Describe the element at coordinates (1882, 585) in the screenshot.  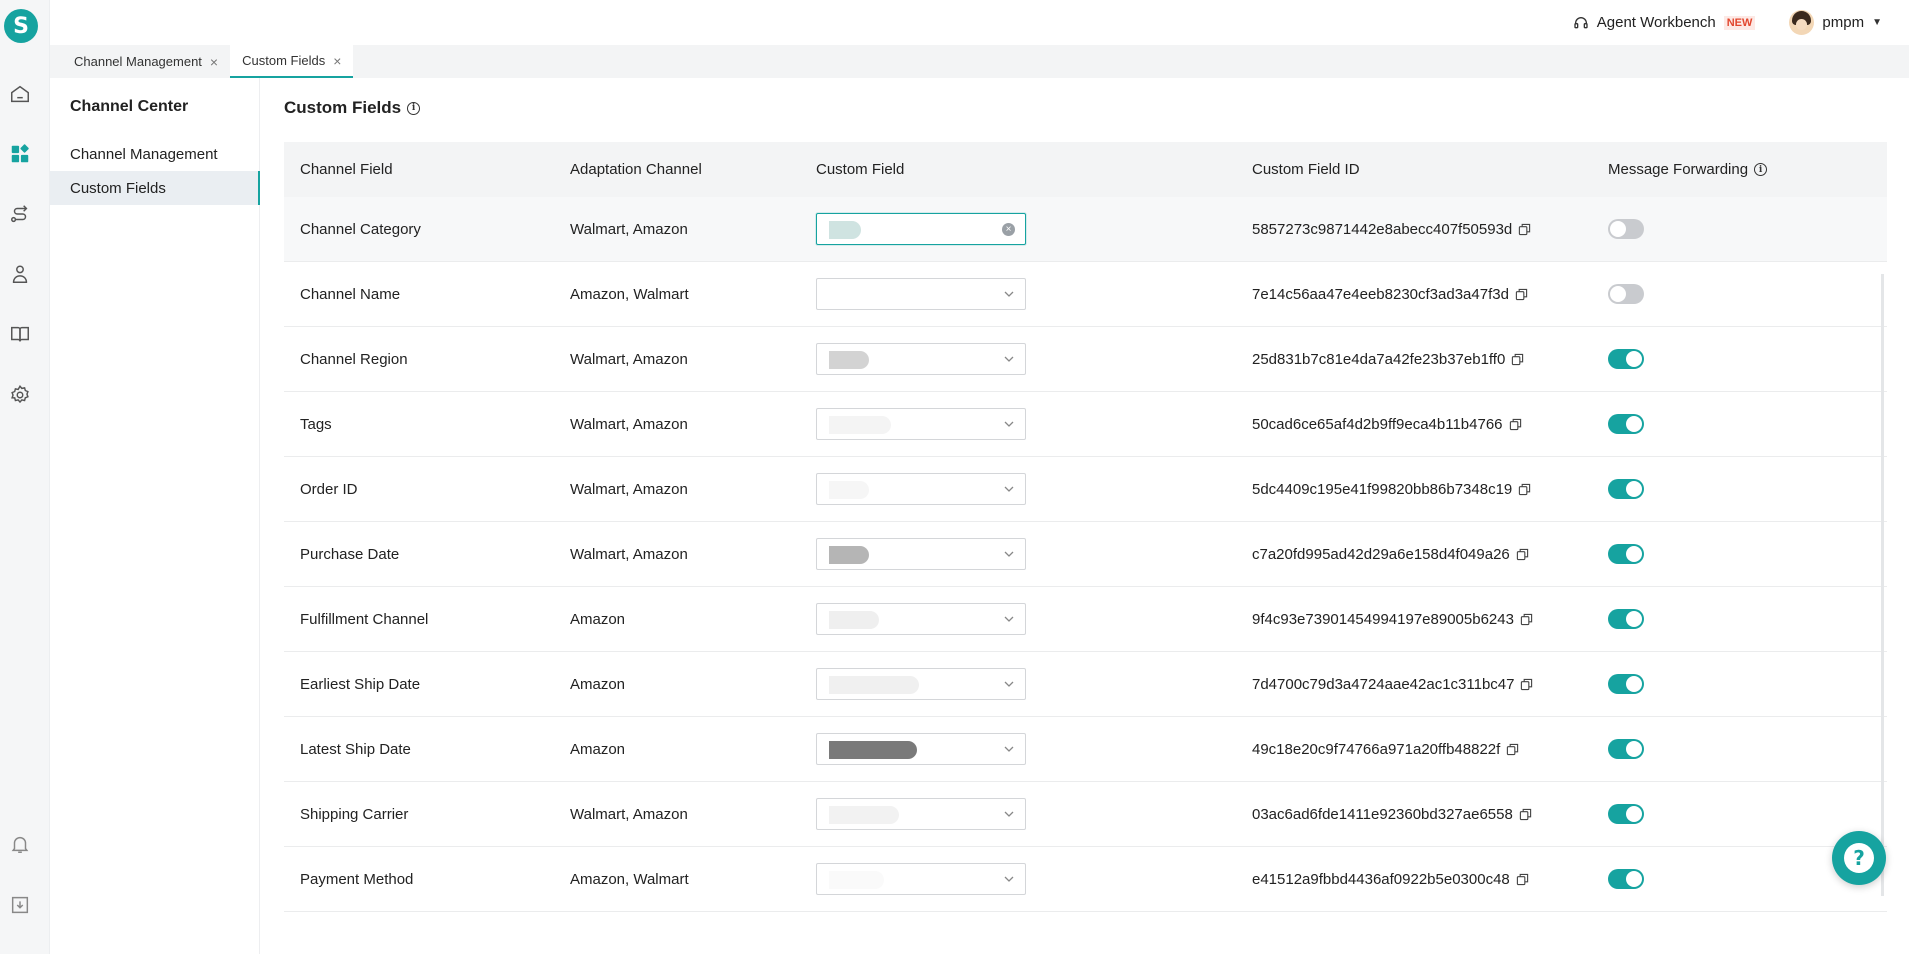
I see `scrollbar` at that location.